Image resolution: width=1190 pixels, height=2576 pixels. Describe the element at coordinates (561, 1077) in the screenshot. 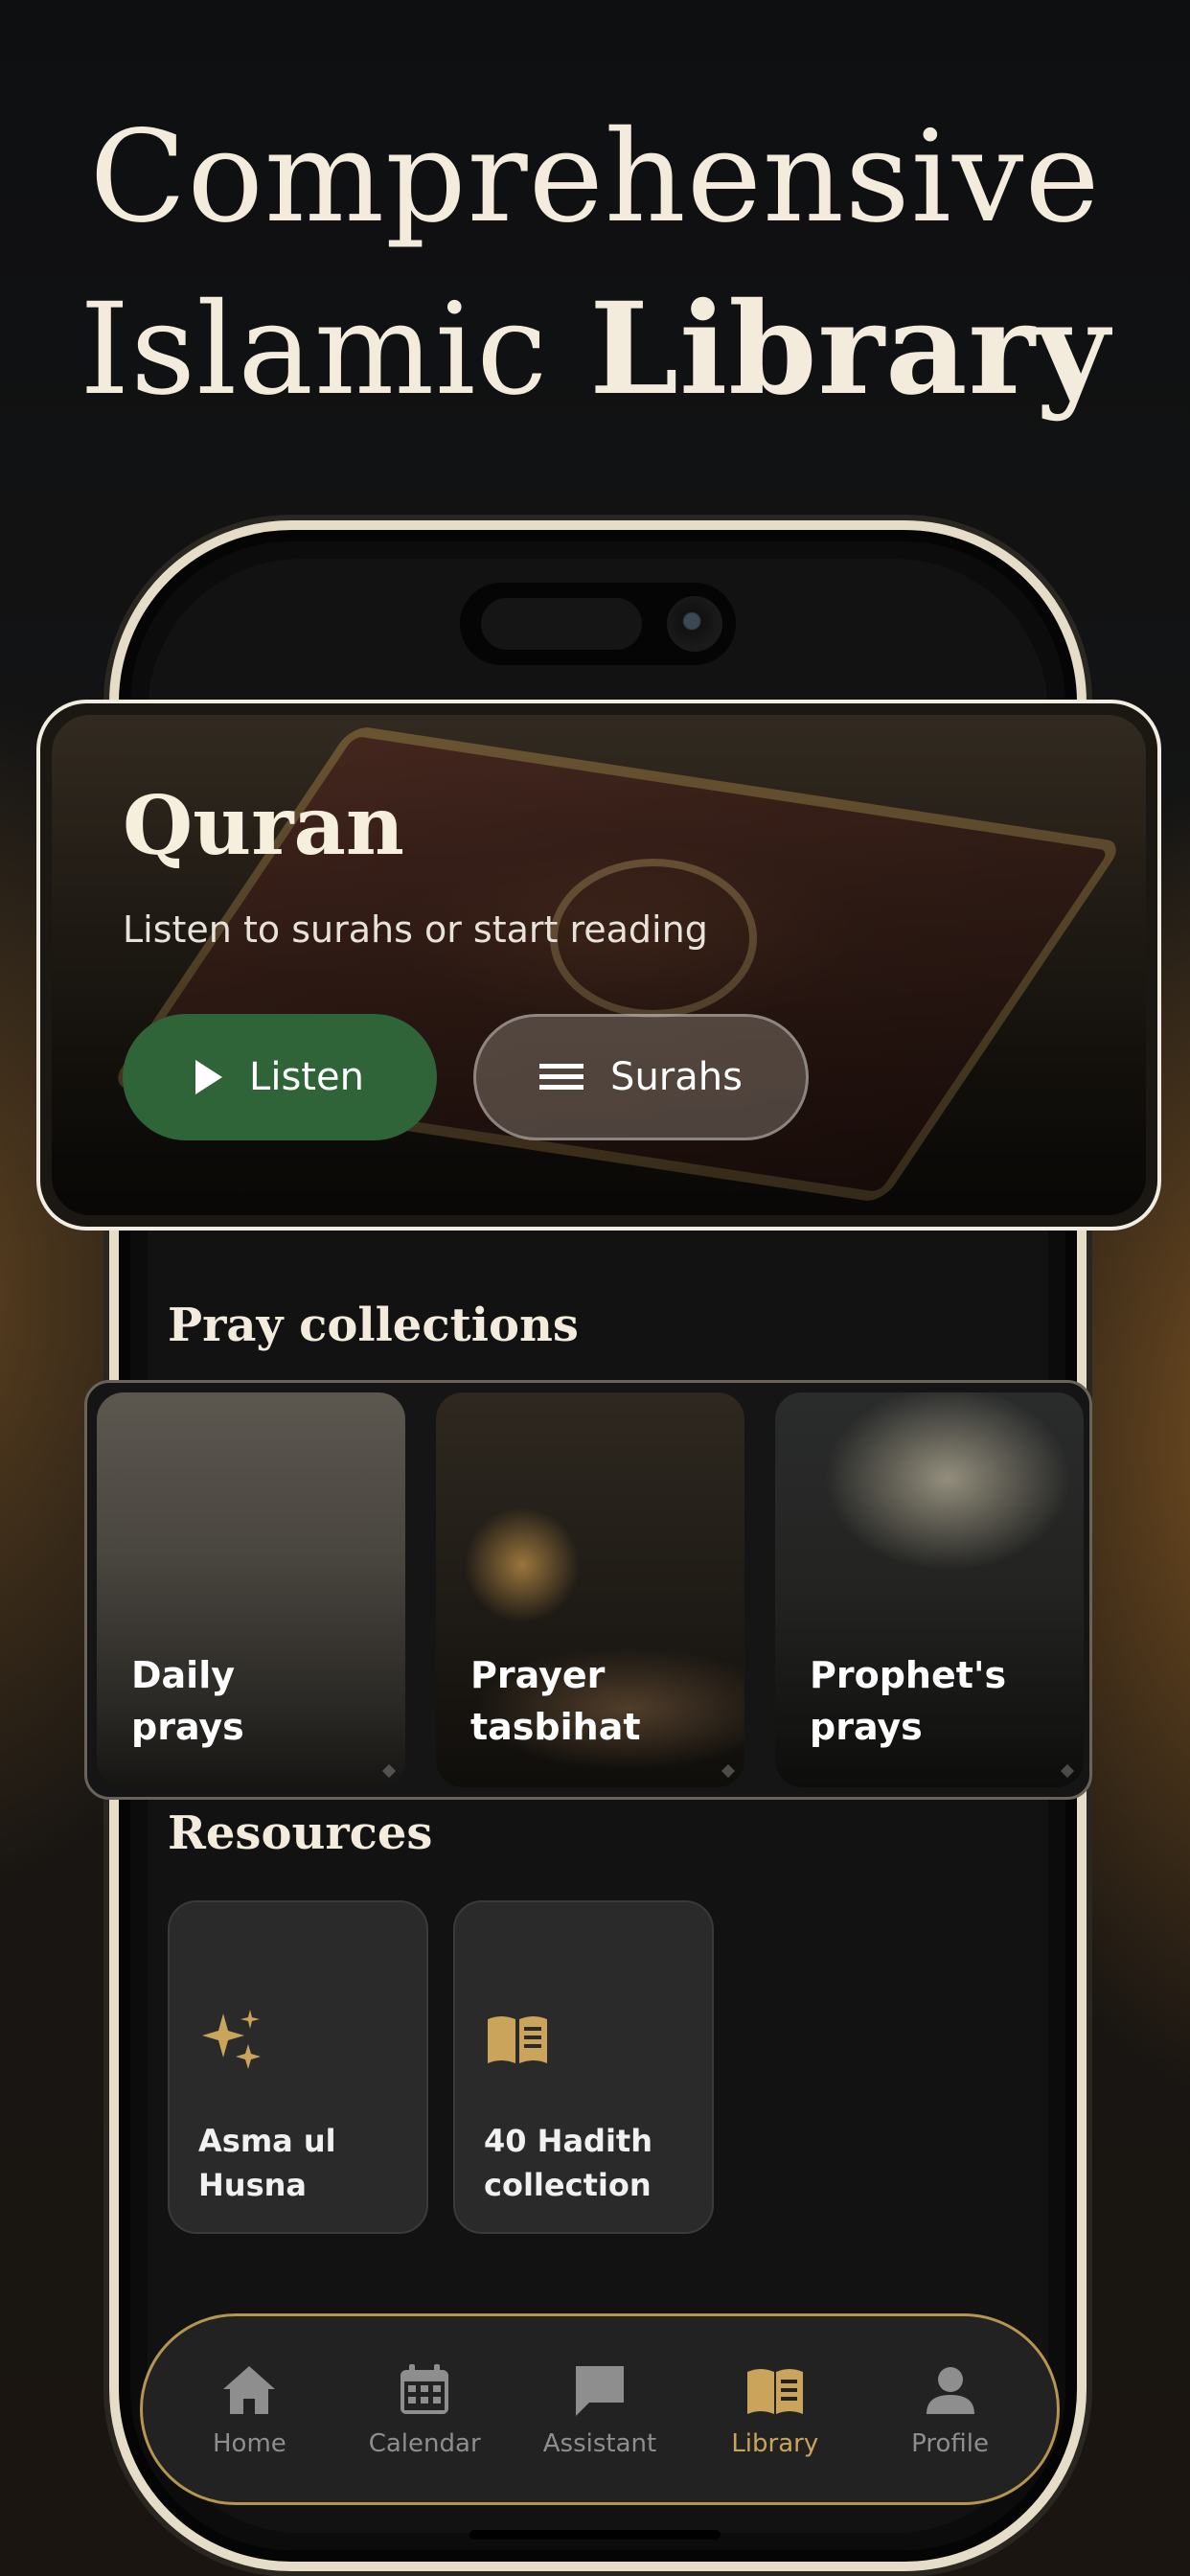

I see `list-icon` at that location.